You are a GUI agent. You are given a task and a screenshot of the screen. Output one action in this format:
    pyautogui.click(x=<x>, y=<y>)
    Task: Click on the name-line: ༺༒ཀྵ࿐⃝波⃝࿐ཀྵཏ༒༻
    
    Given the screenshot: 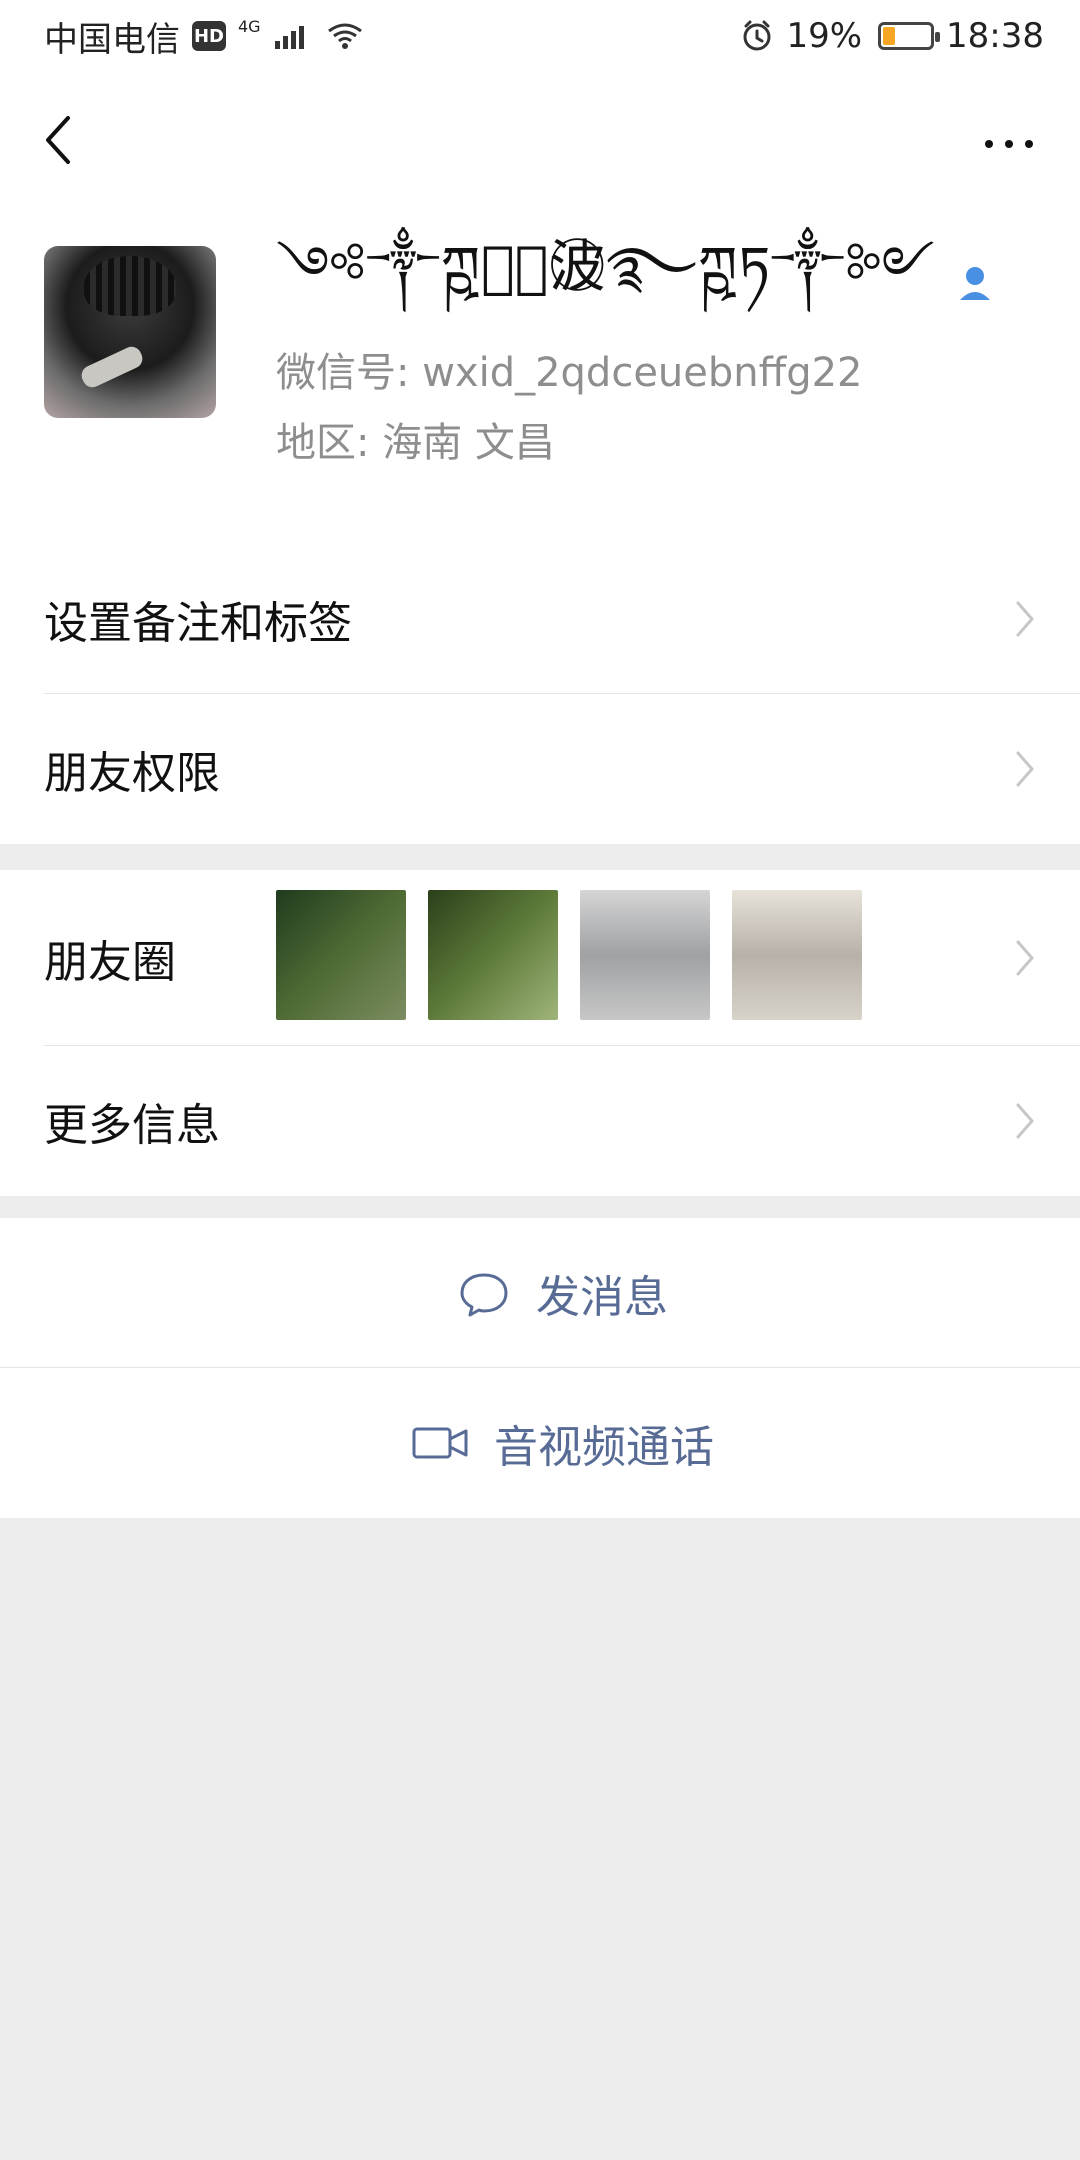 What is the action you would take?
    pyautogui.click(x=637, y=281)
    